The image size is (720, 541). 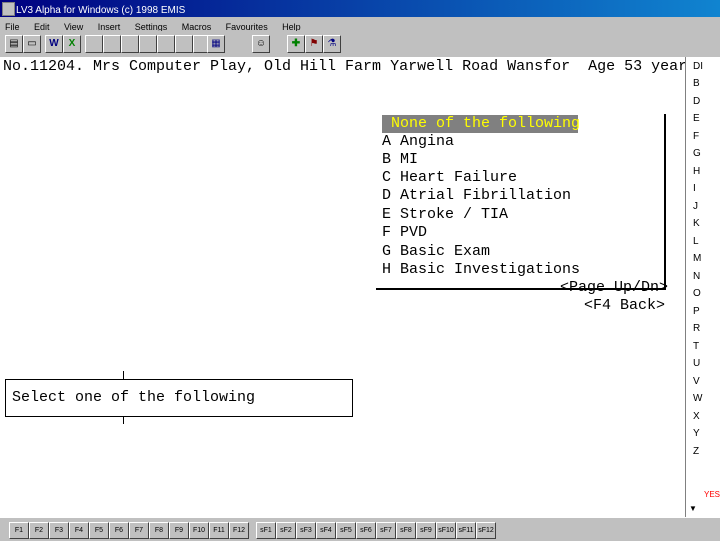 What do you see at coordinates (387, 159) in the screenshot?
I see `option-key: B` at bounding box center [387, 159].